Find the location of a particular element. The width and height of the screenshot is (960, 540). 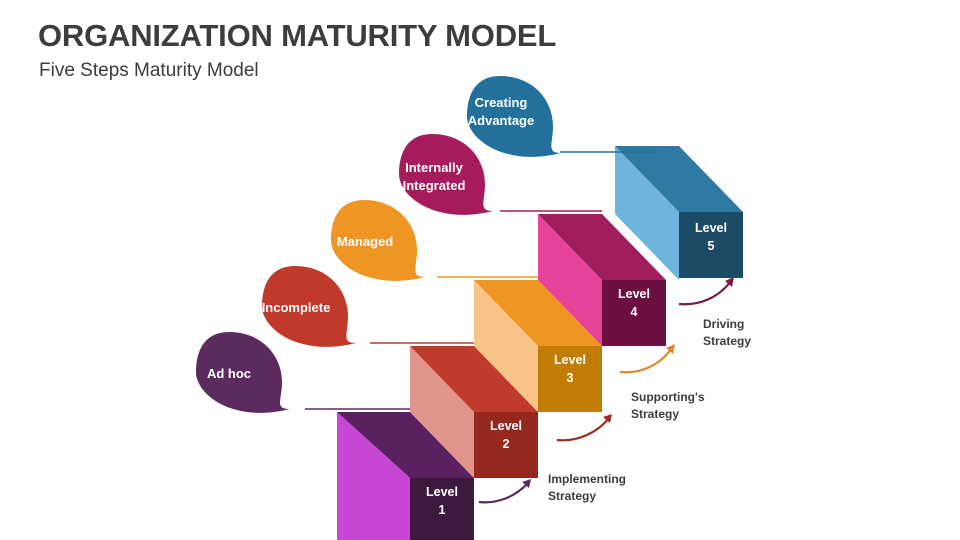

level-1-label-line1: Level is located at coordinates (442, 492).